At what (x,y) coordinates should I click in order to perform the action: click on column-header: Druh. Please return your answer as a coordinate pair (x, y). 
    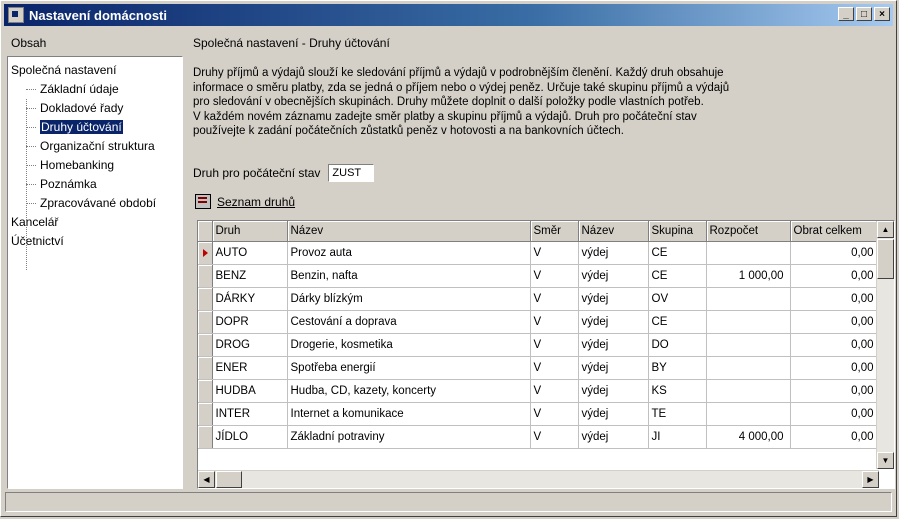
    Looking at the image, I should click on (250, 231).